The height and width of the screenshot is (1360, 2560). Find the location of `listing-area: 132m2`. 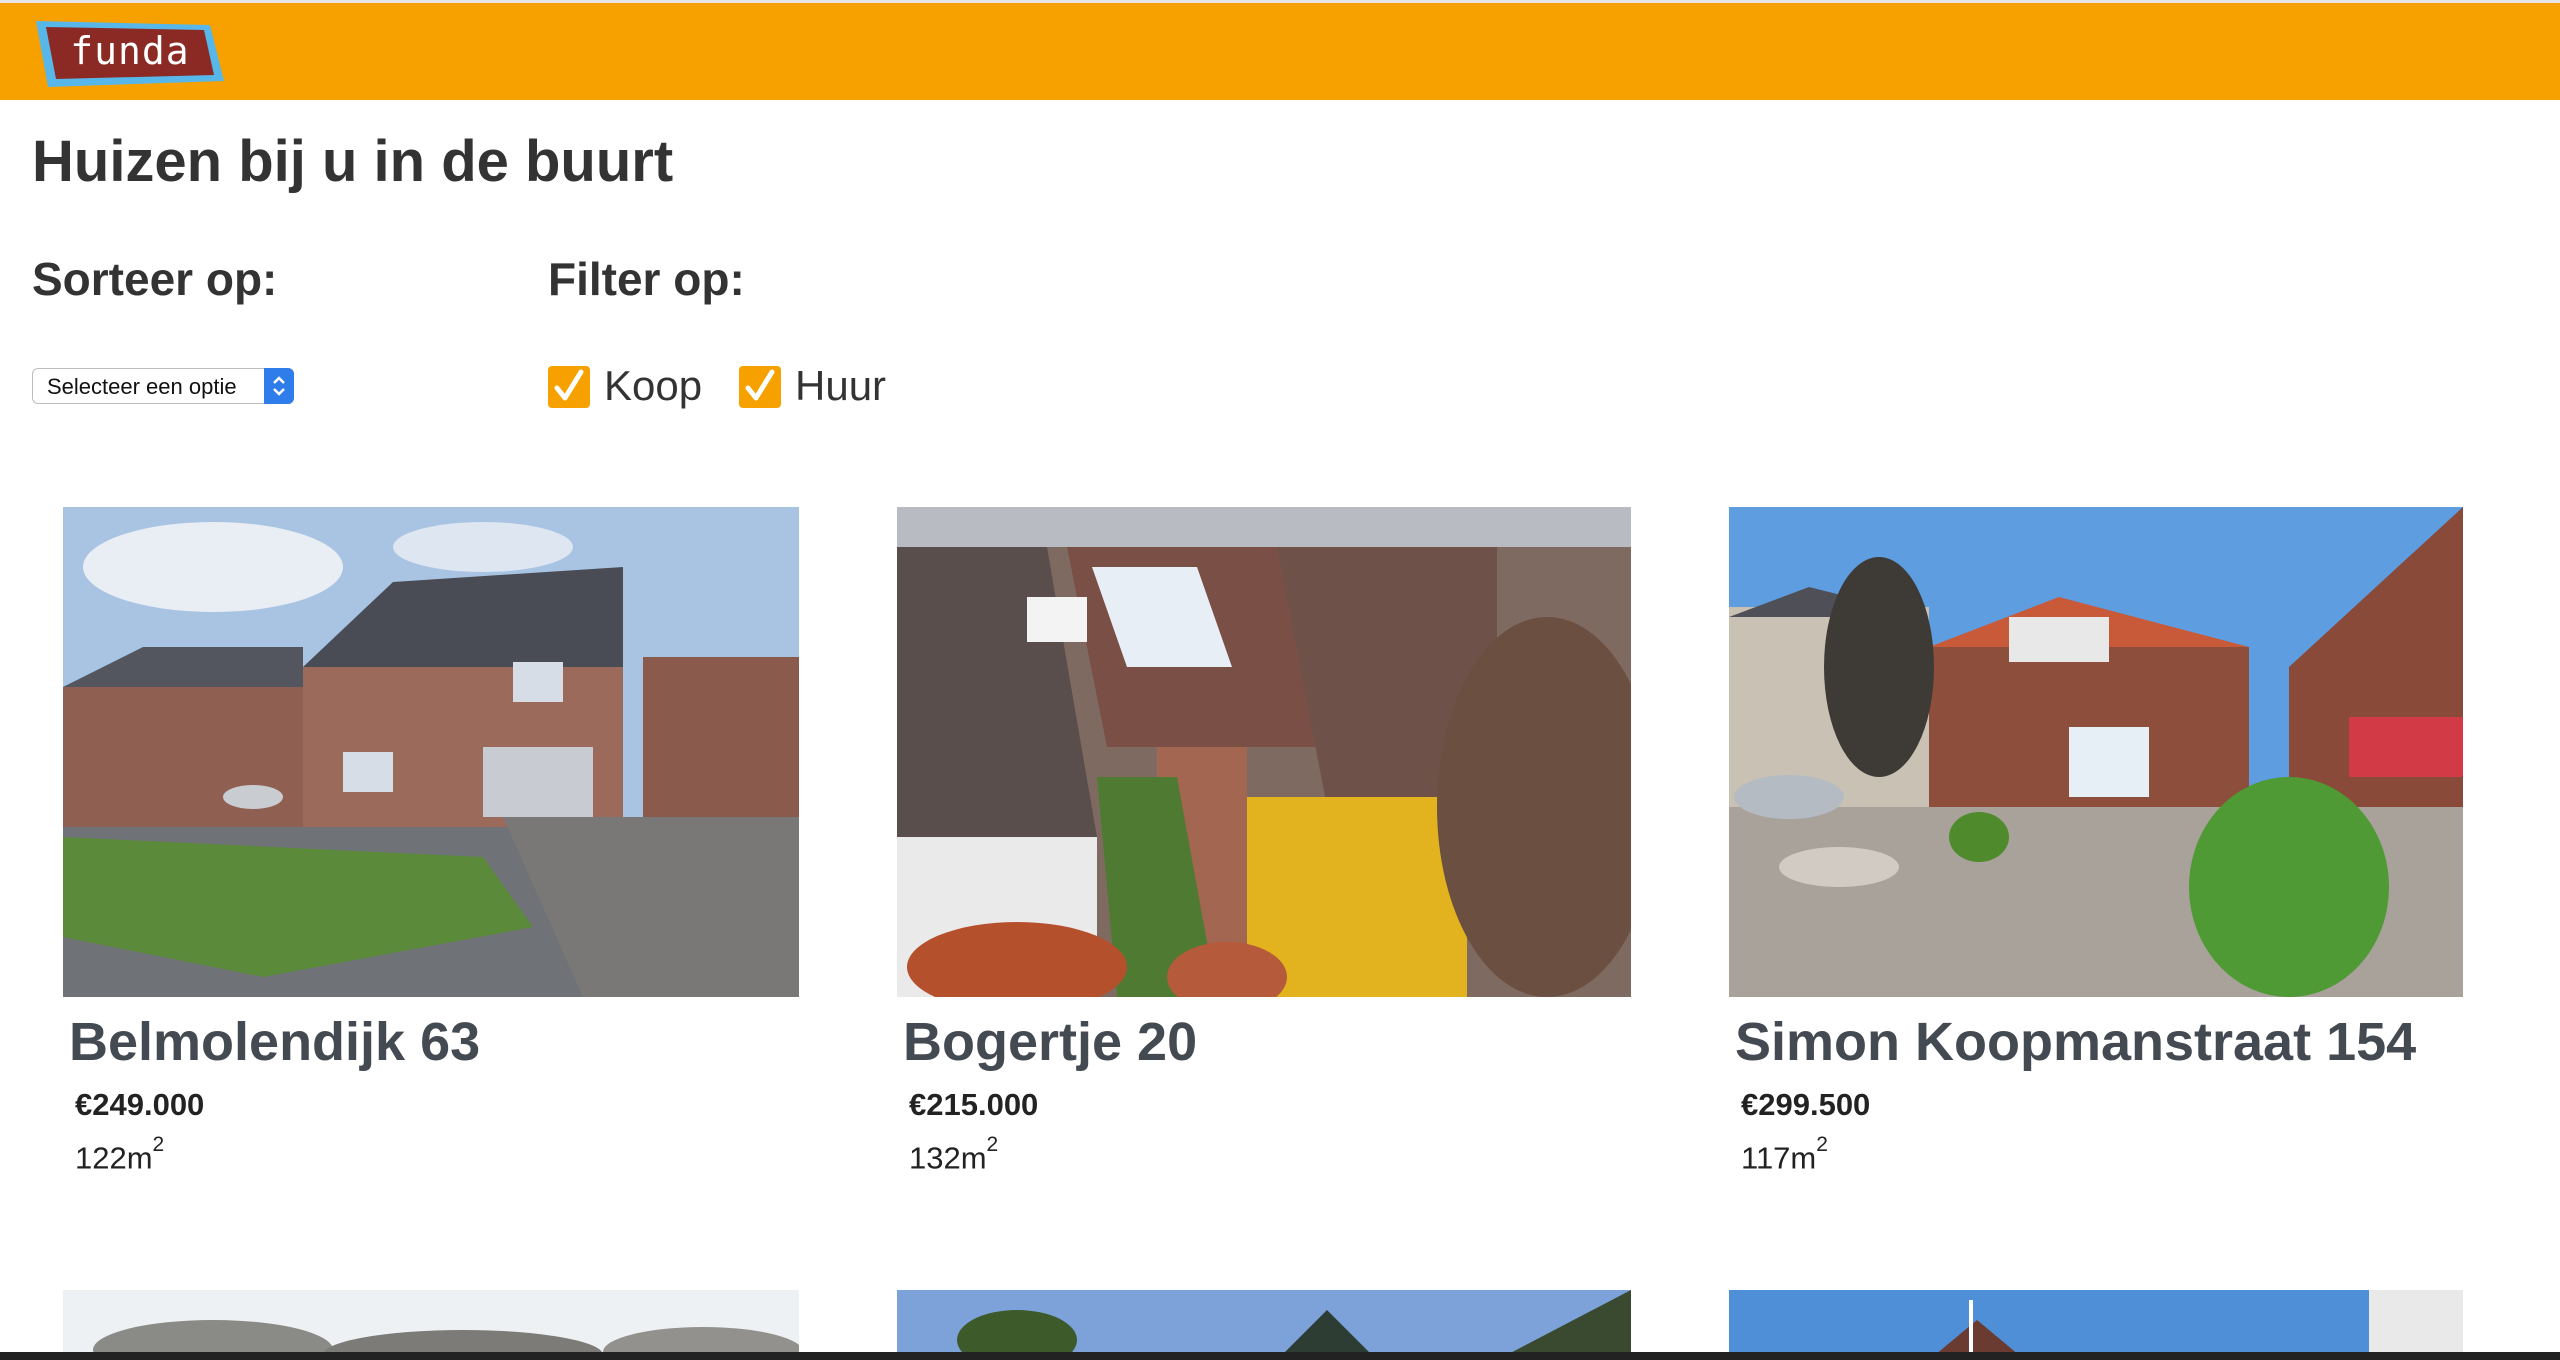

listing-area: 132m2 is located at coordinates (953, 1154).